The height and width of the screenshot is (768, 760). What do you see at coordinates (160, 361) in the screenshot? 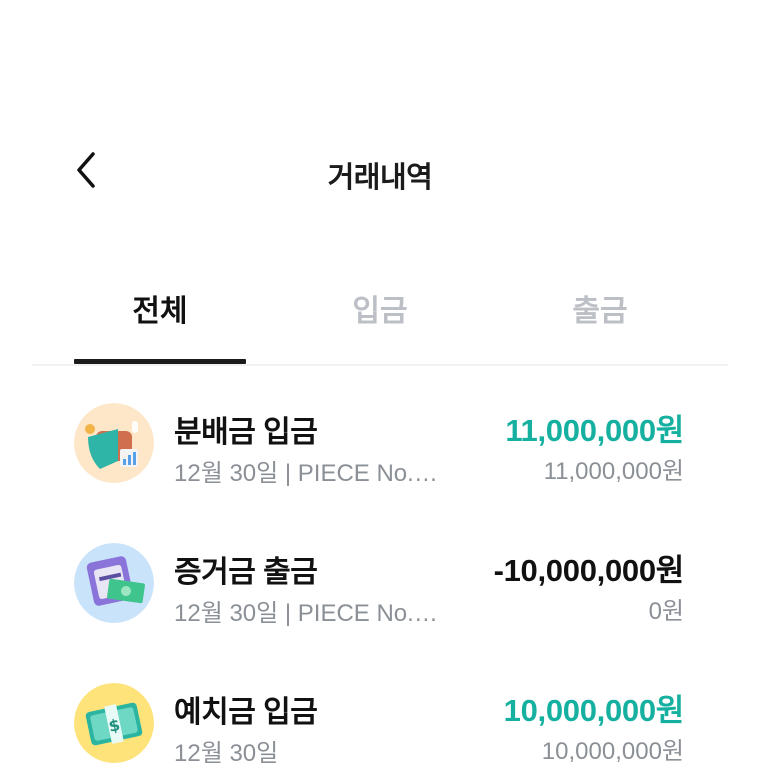
I see `active-tab-indicator` at bounding box center [160, 361].